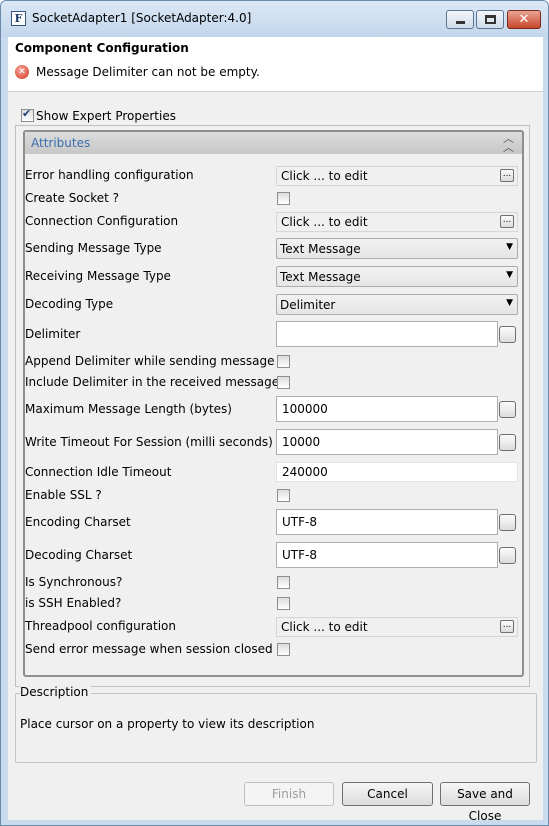 The height and width of the screenshot is (826, 549). What do you see at coordinates (274, 19) in the screenshot?
I see `title-bar: F SocketAdapter1 [SocketAdapter:4.0] ✕` at bounding box center [274, 19].